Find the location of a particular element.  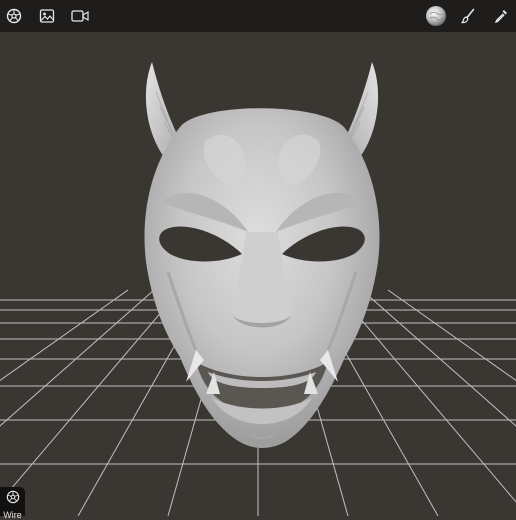

color-picker-icon is located at coordinates (501, 16).